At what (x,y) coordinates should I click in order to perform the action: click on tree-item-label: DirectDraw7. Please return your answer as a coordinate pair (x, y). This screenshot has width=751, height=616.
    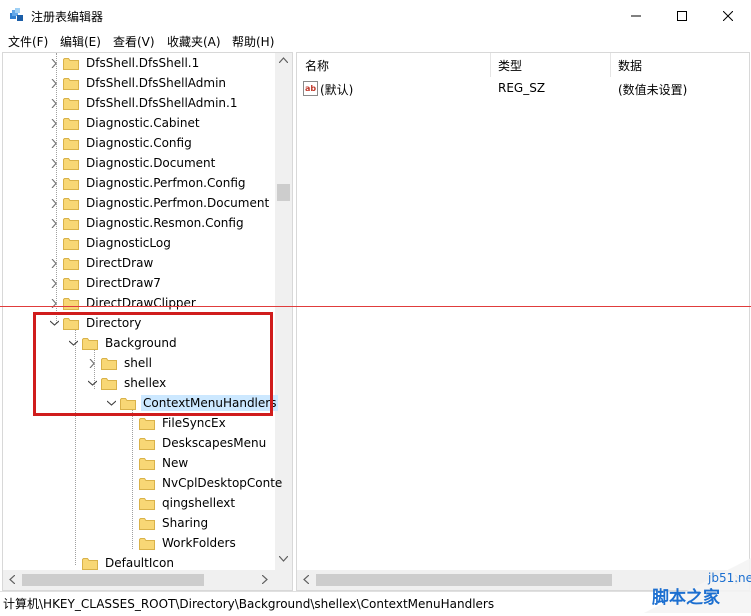
    Looking at the image, I should click on (123, 283).